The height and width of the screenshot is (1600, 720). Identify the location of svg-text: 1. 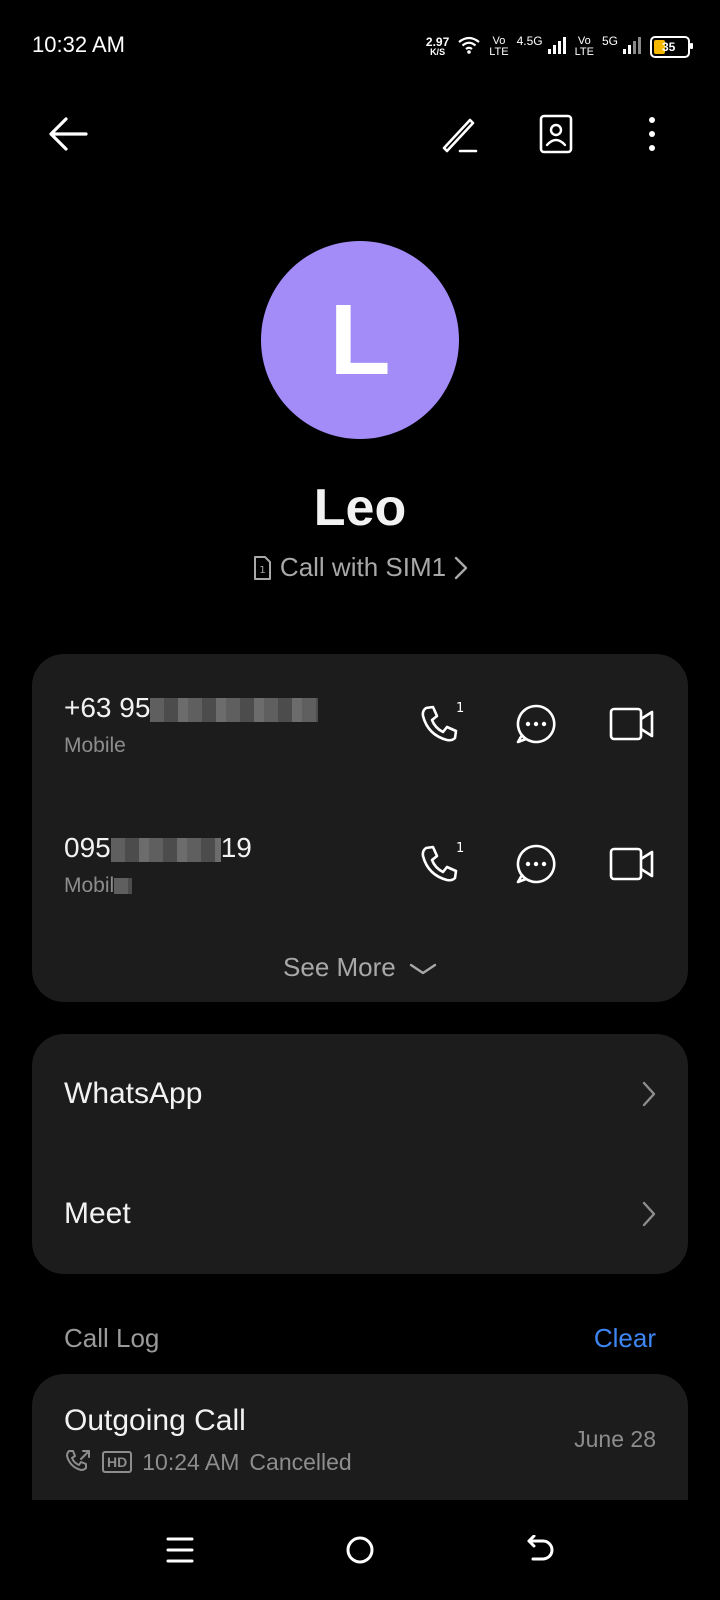
(262, 570).